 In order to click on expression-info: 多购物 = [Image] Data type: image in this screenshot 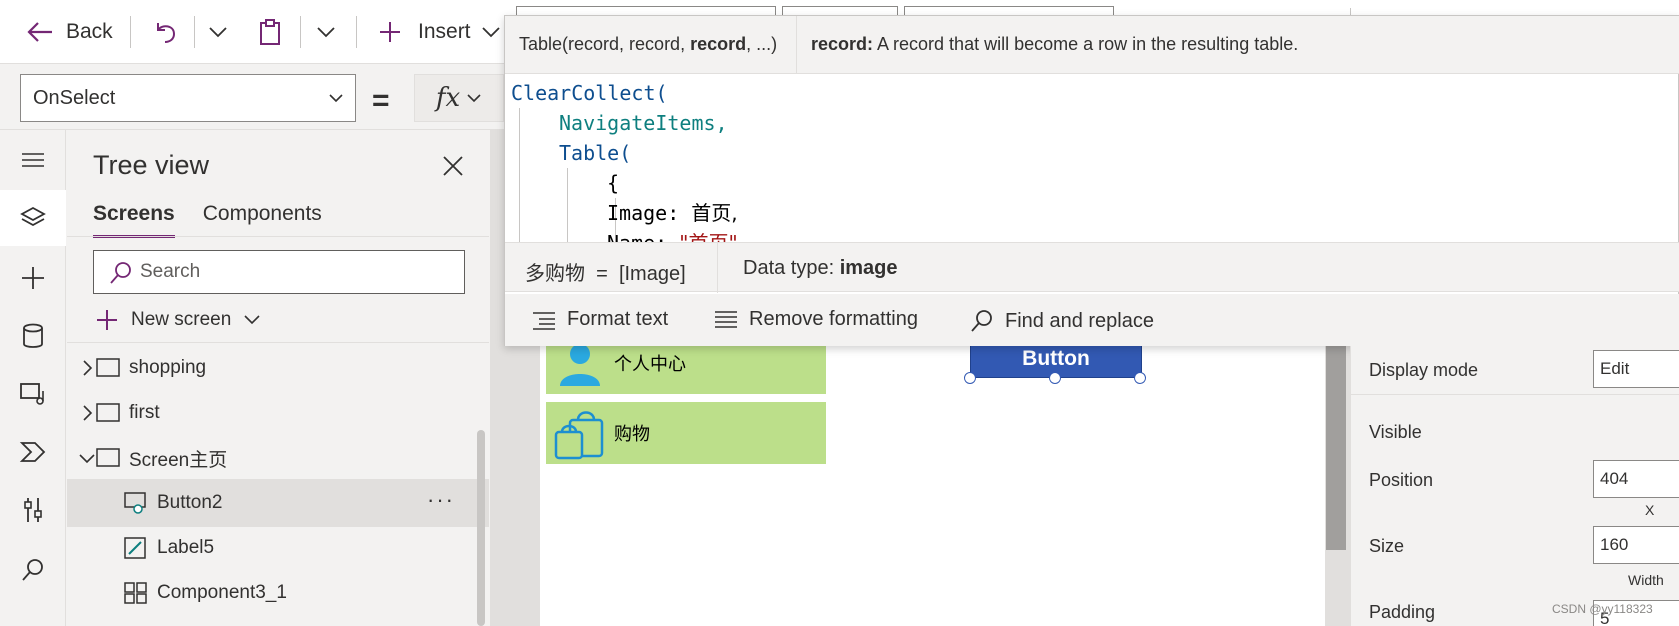, I will do `click(1092, 267)`.